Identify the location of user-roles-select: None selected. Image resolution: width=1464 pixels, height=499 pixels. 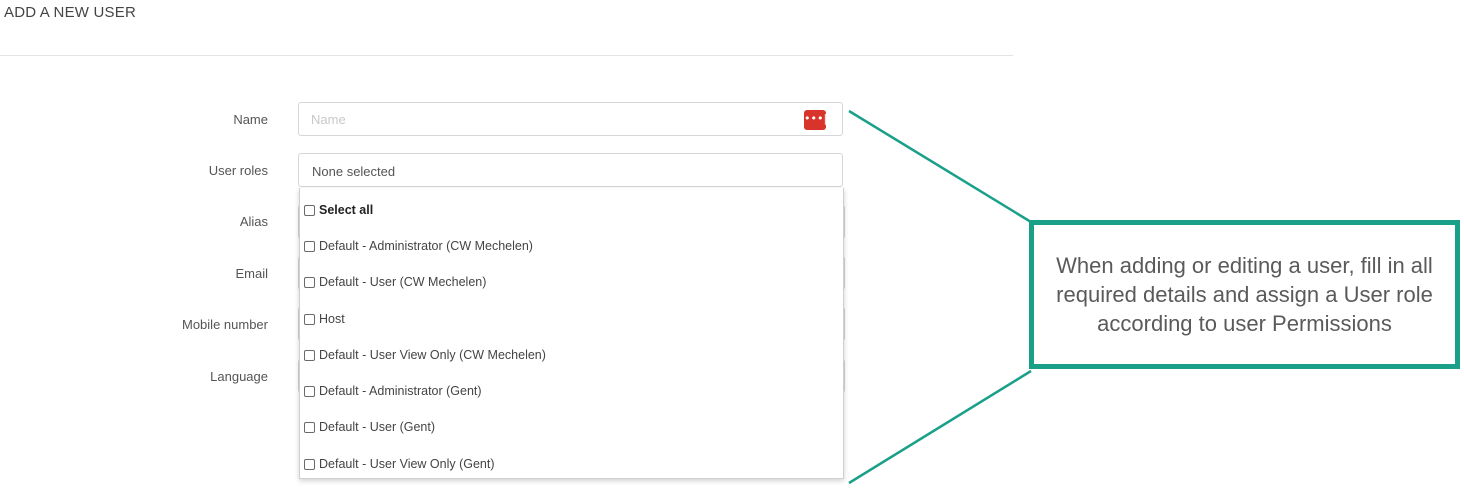
(570, 170).